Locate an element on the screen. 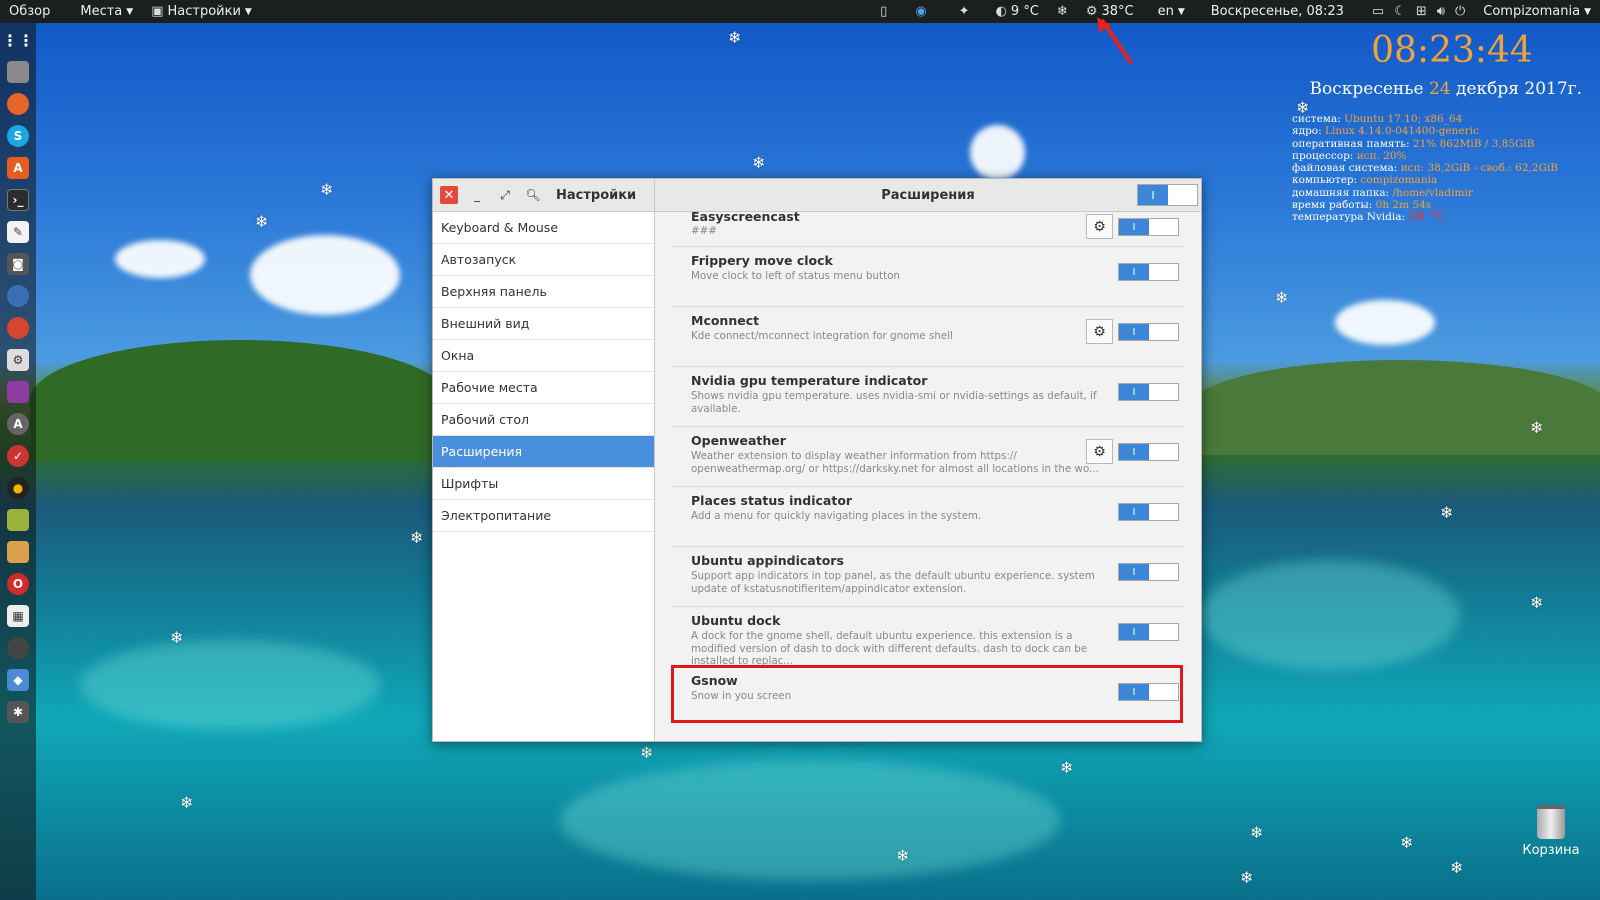 This screenshot has height=900, width=1600. trash-icon is located at coordinates (1551, 822).